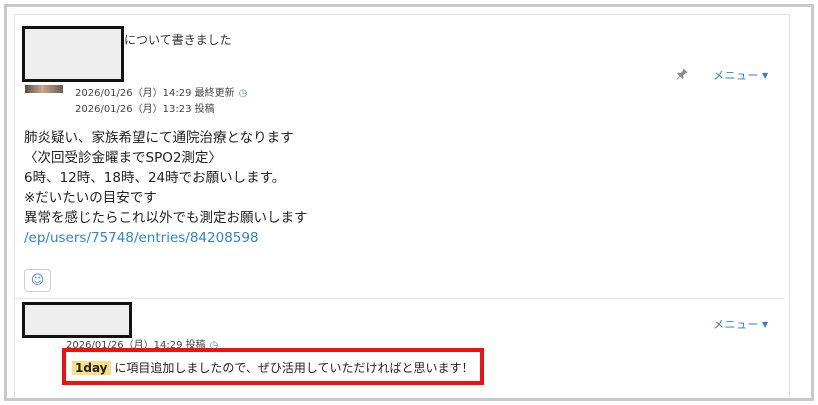 The width and height of the screenshot is (818, 405). I want to click on comment-menu-button: メニュー ▼, so click(741, 324).